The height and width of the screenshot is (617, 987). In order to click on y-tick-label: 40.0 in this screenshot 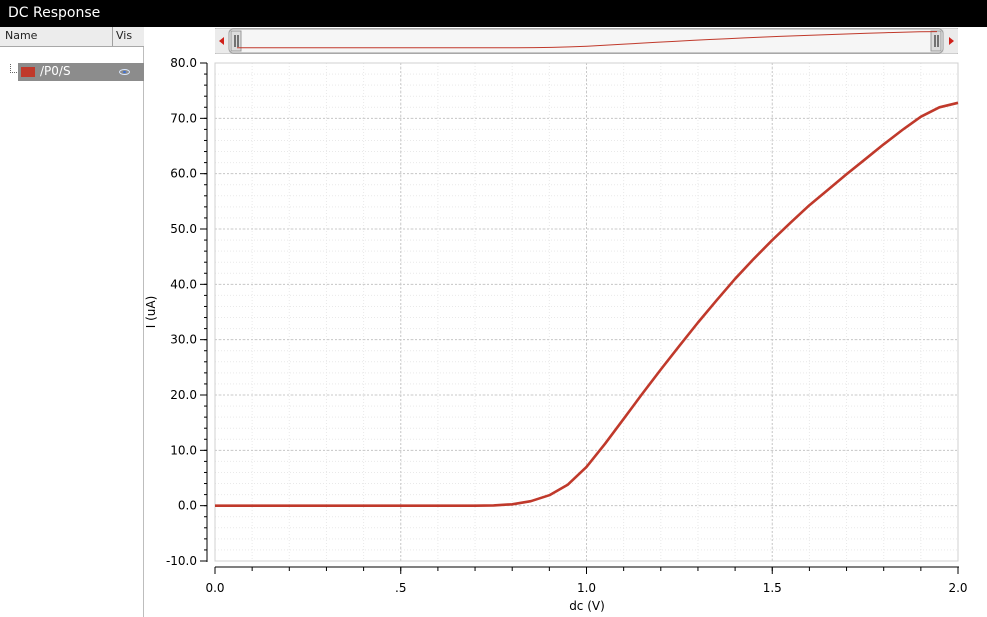, I will do `click(183, 284)`.